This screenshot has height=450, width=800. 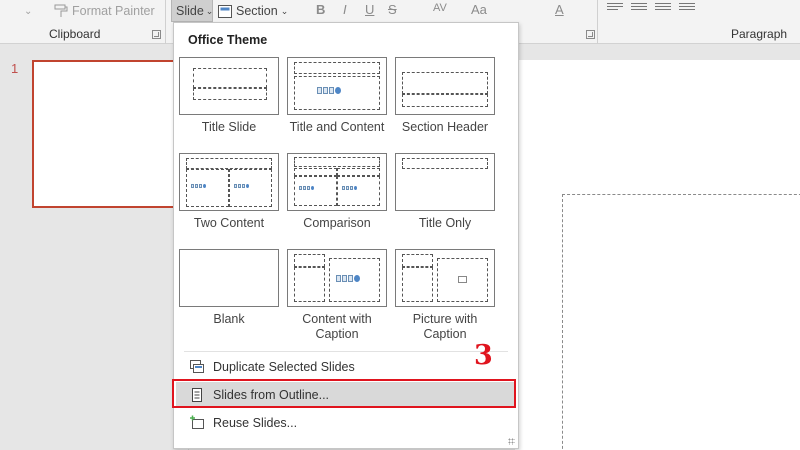 I want to click on slide-thumbnail, so click(x=107, y=134).